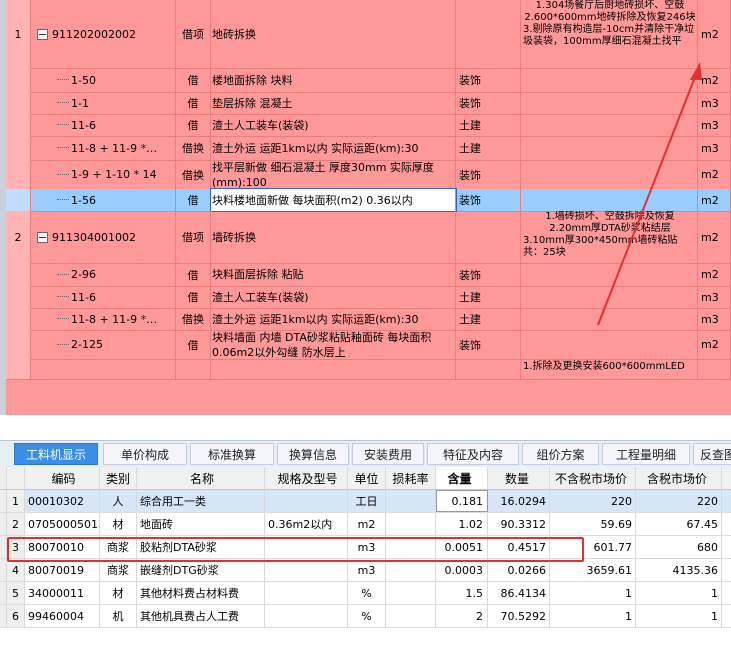  I want to click on header-name: 名称, so click(201, 478).